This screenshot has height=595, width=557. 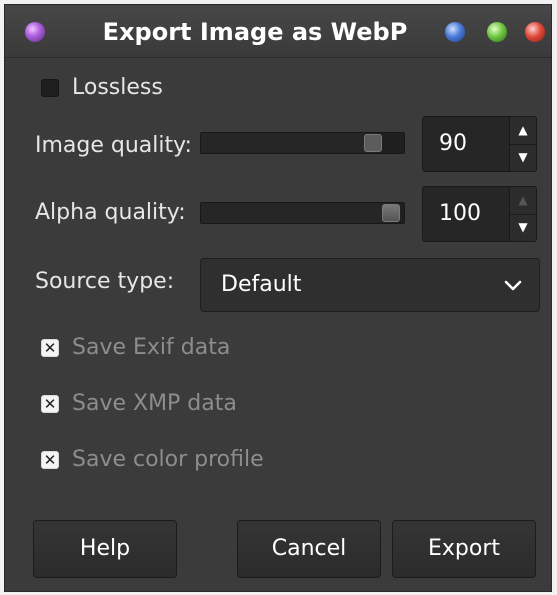 What do you see at coordinates (35, 32) in the screenshot?
I see `app-icon` at bounding box center [35, 32].